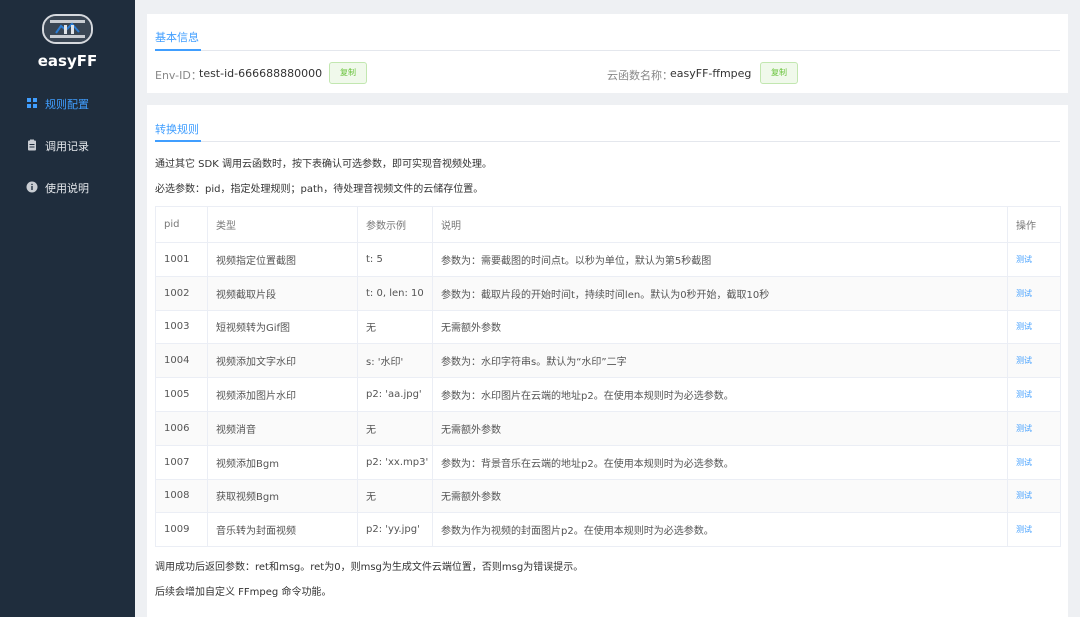  I want to click on table-row: 1006 视频消音 无 无需额外参数 测试, so click(608, 428).